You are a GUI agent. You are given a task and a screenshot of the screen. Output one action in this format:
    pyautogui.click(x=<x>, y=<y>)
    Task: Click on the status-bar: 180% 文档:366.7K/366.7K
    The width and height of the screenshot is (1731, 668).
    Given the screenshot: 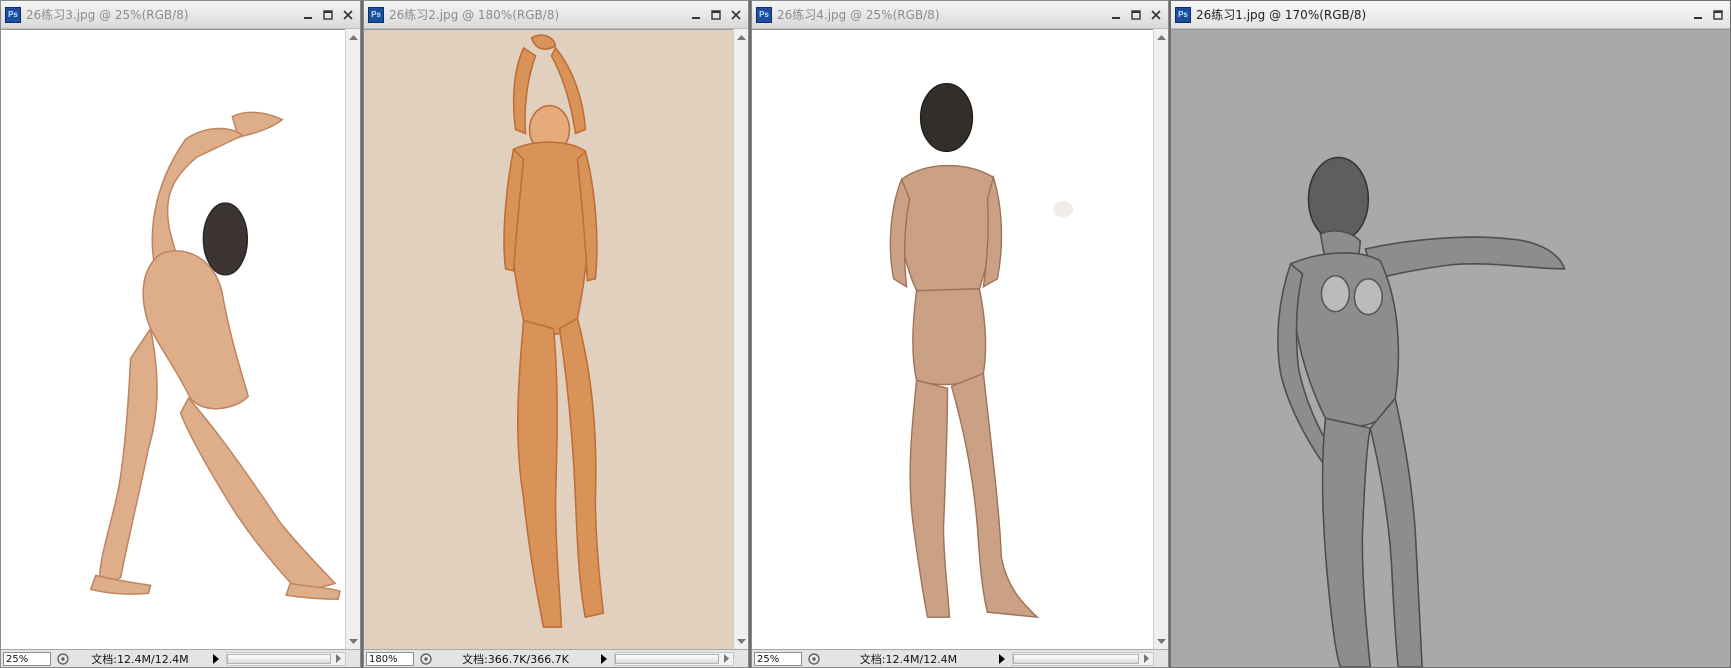 What is the action you would take?
    pyautogui.click(x=556, y=658)
    